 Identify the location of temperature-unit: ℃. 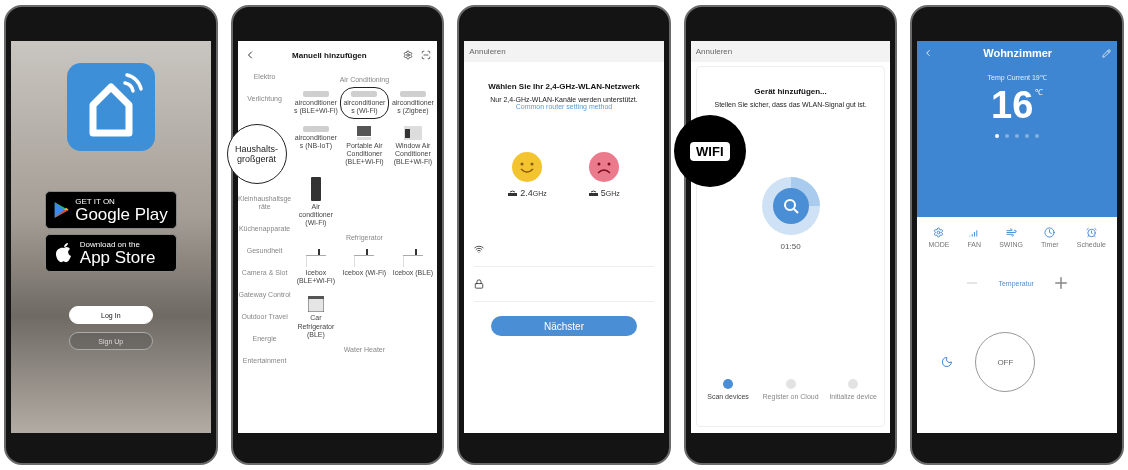
(1039, 92).